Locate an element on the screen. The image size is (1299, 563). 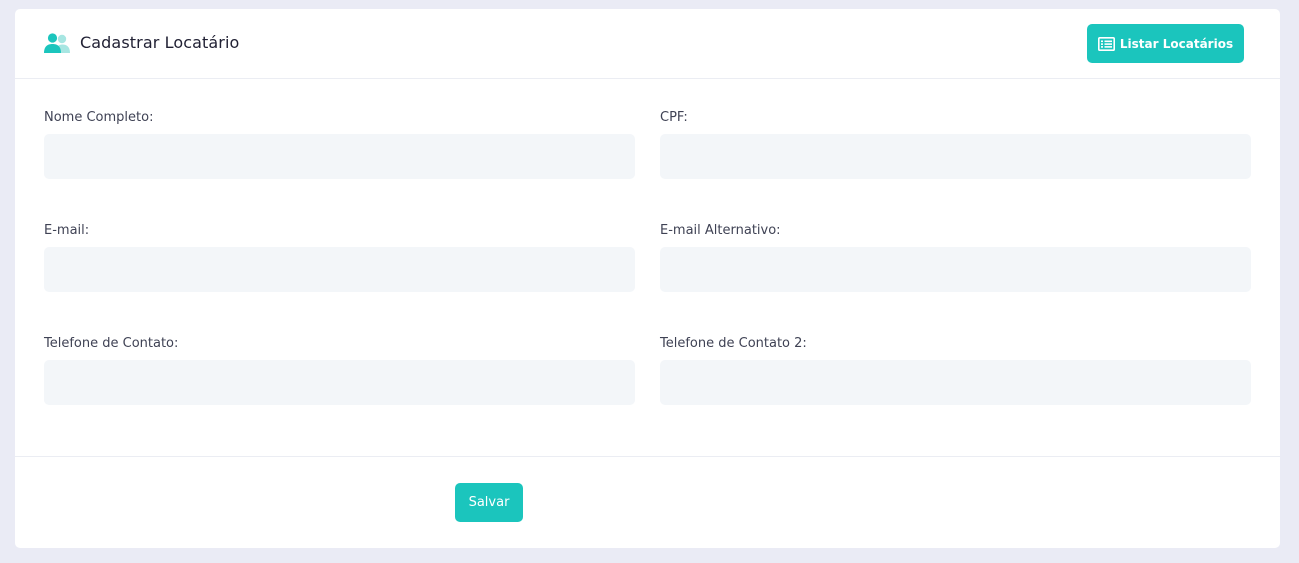
alt-email-input is located at coordinates (955, 269).